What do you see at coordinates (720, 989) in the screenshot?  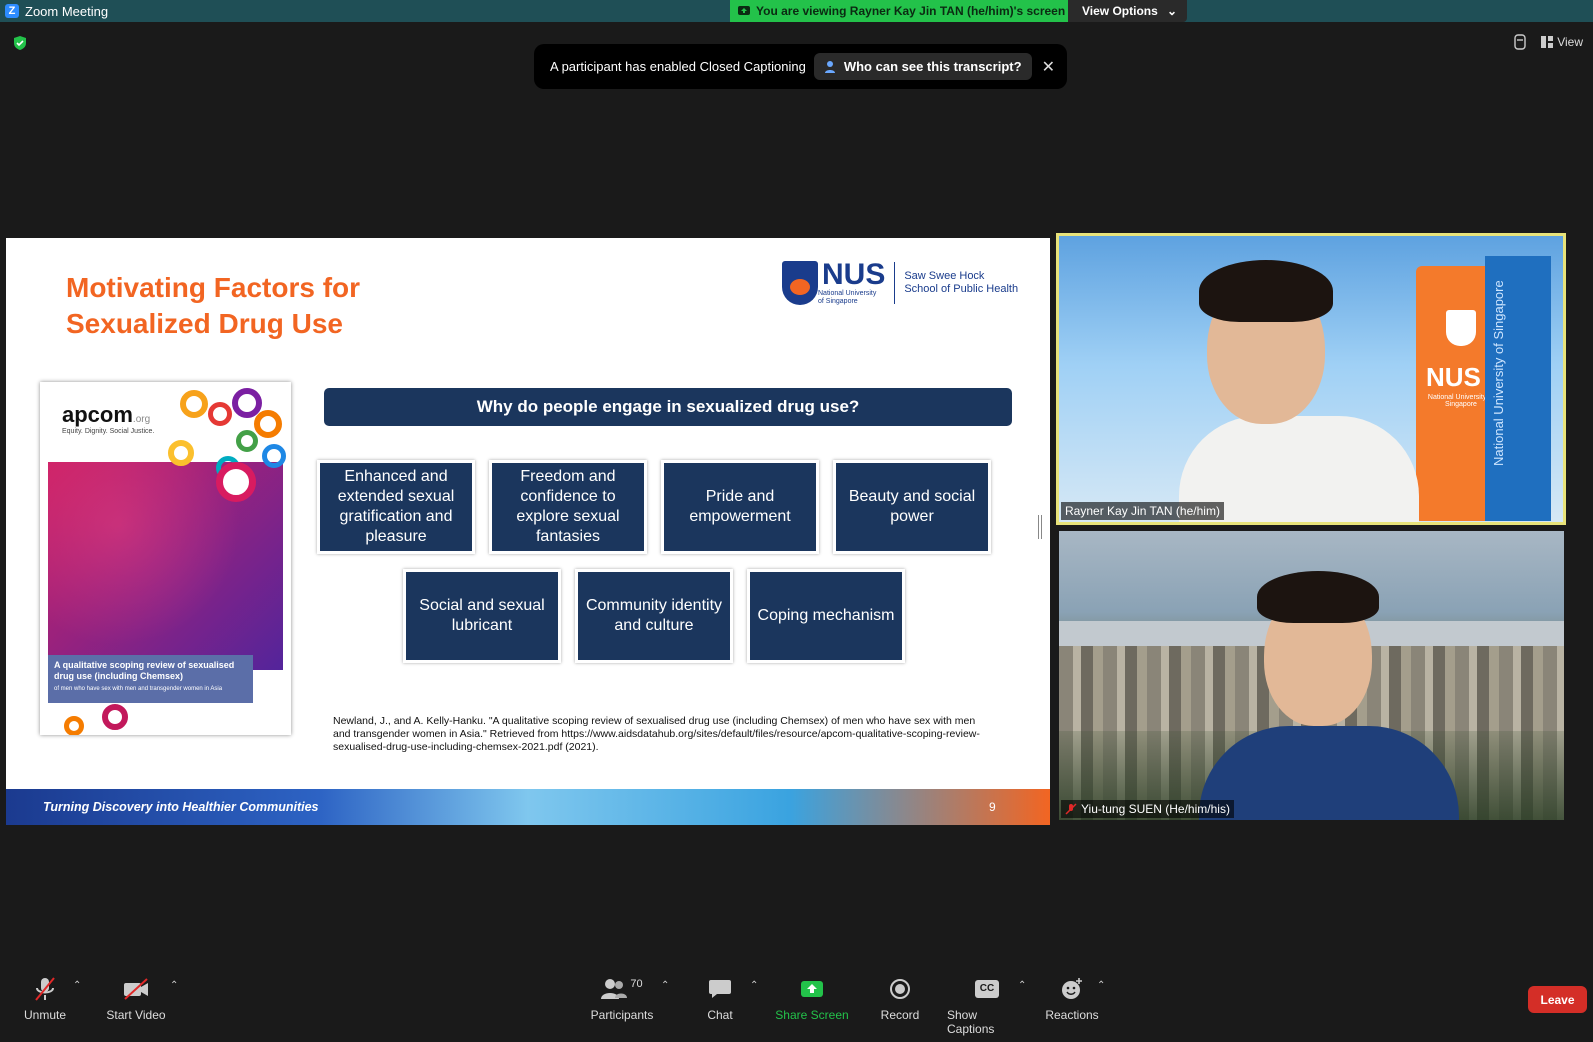 I see `chat-icon` at bounding box center [720, 989].